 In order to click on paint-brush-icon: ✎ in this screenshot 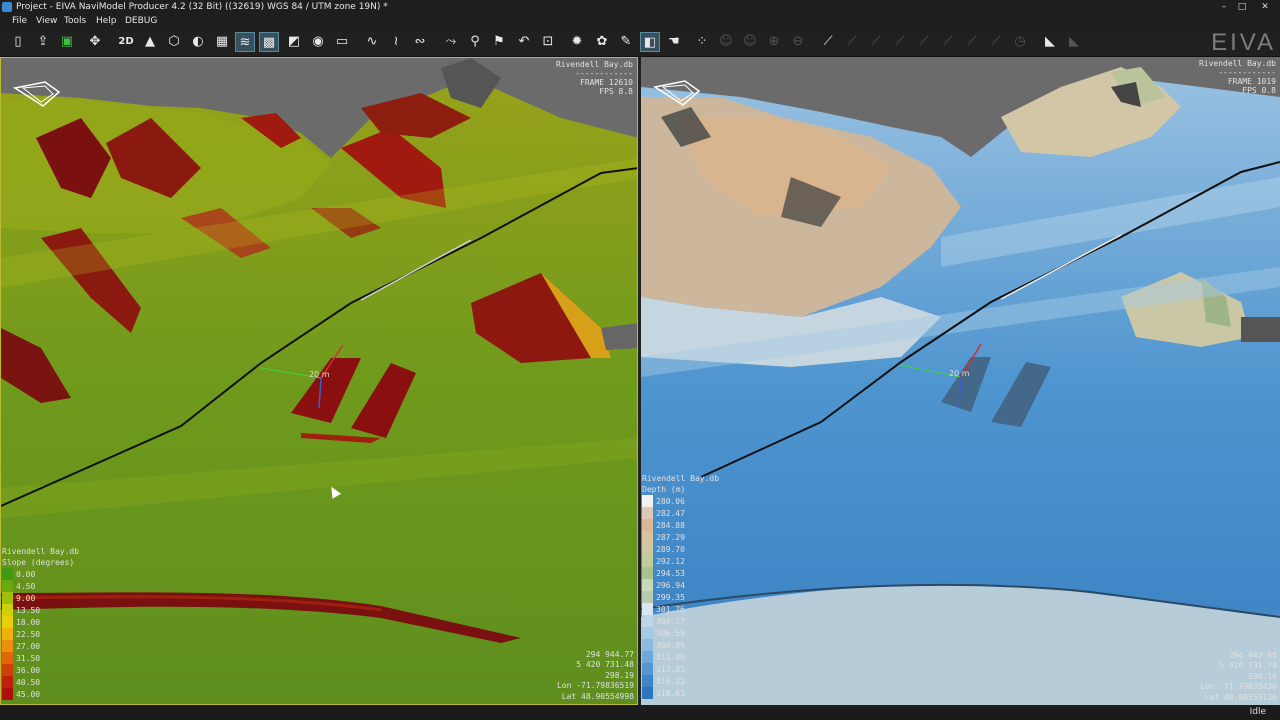, I will do `click(626, 42)`.